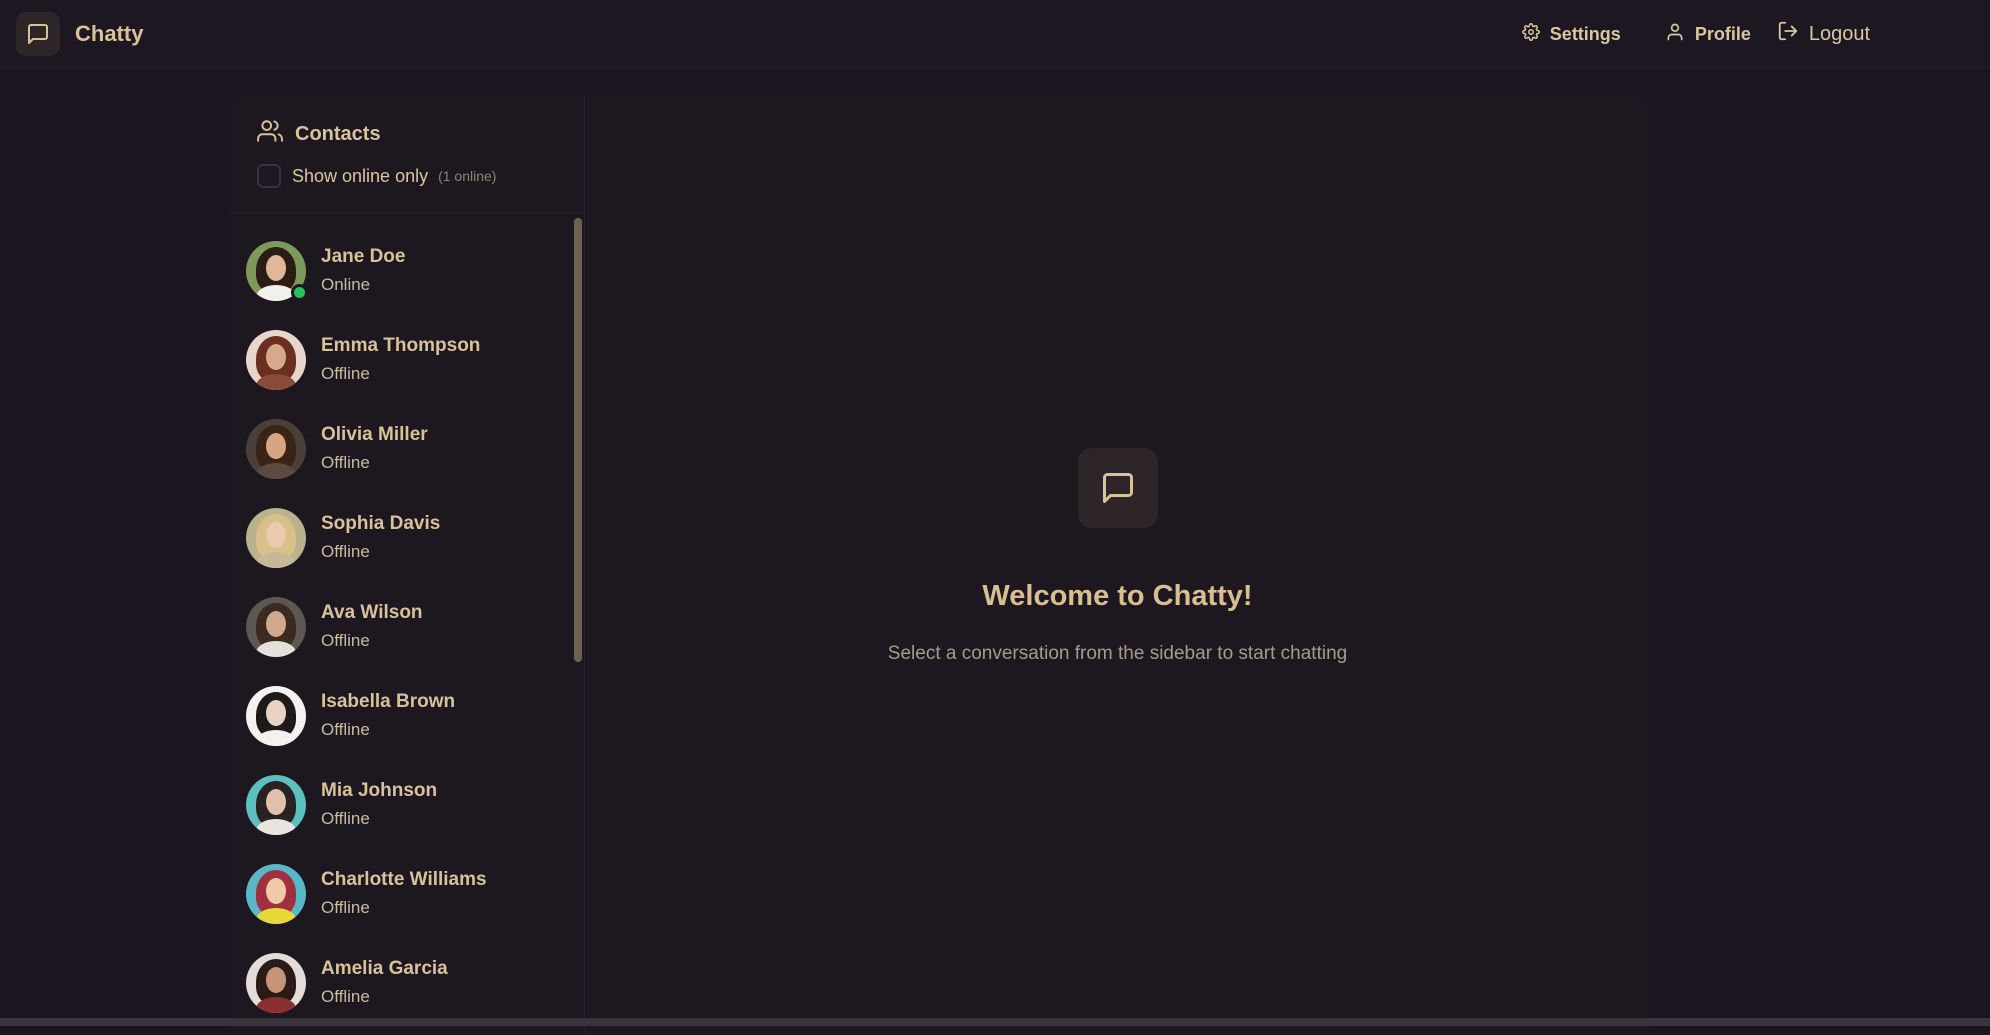  I want to click on user-icon, so click(1675, 34).